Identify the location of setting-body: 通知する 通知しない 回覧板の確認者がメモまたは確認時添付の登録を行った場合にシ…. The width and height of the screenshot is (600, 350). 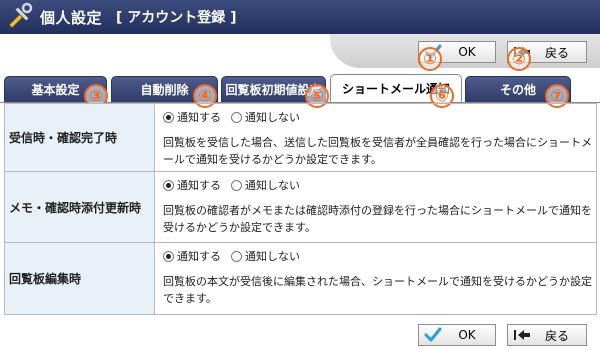
(376, 207).